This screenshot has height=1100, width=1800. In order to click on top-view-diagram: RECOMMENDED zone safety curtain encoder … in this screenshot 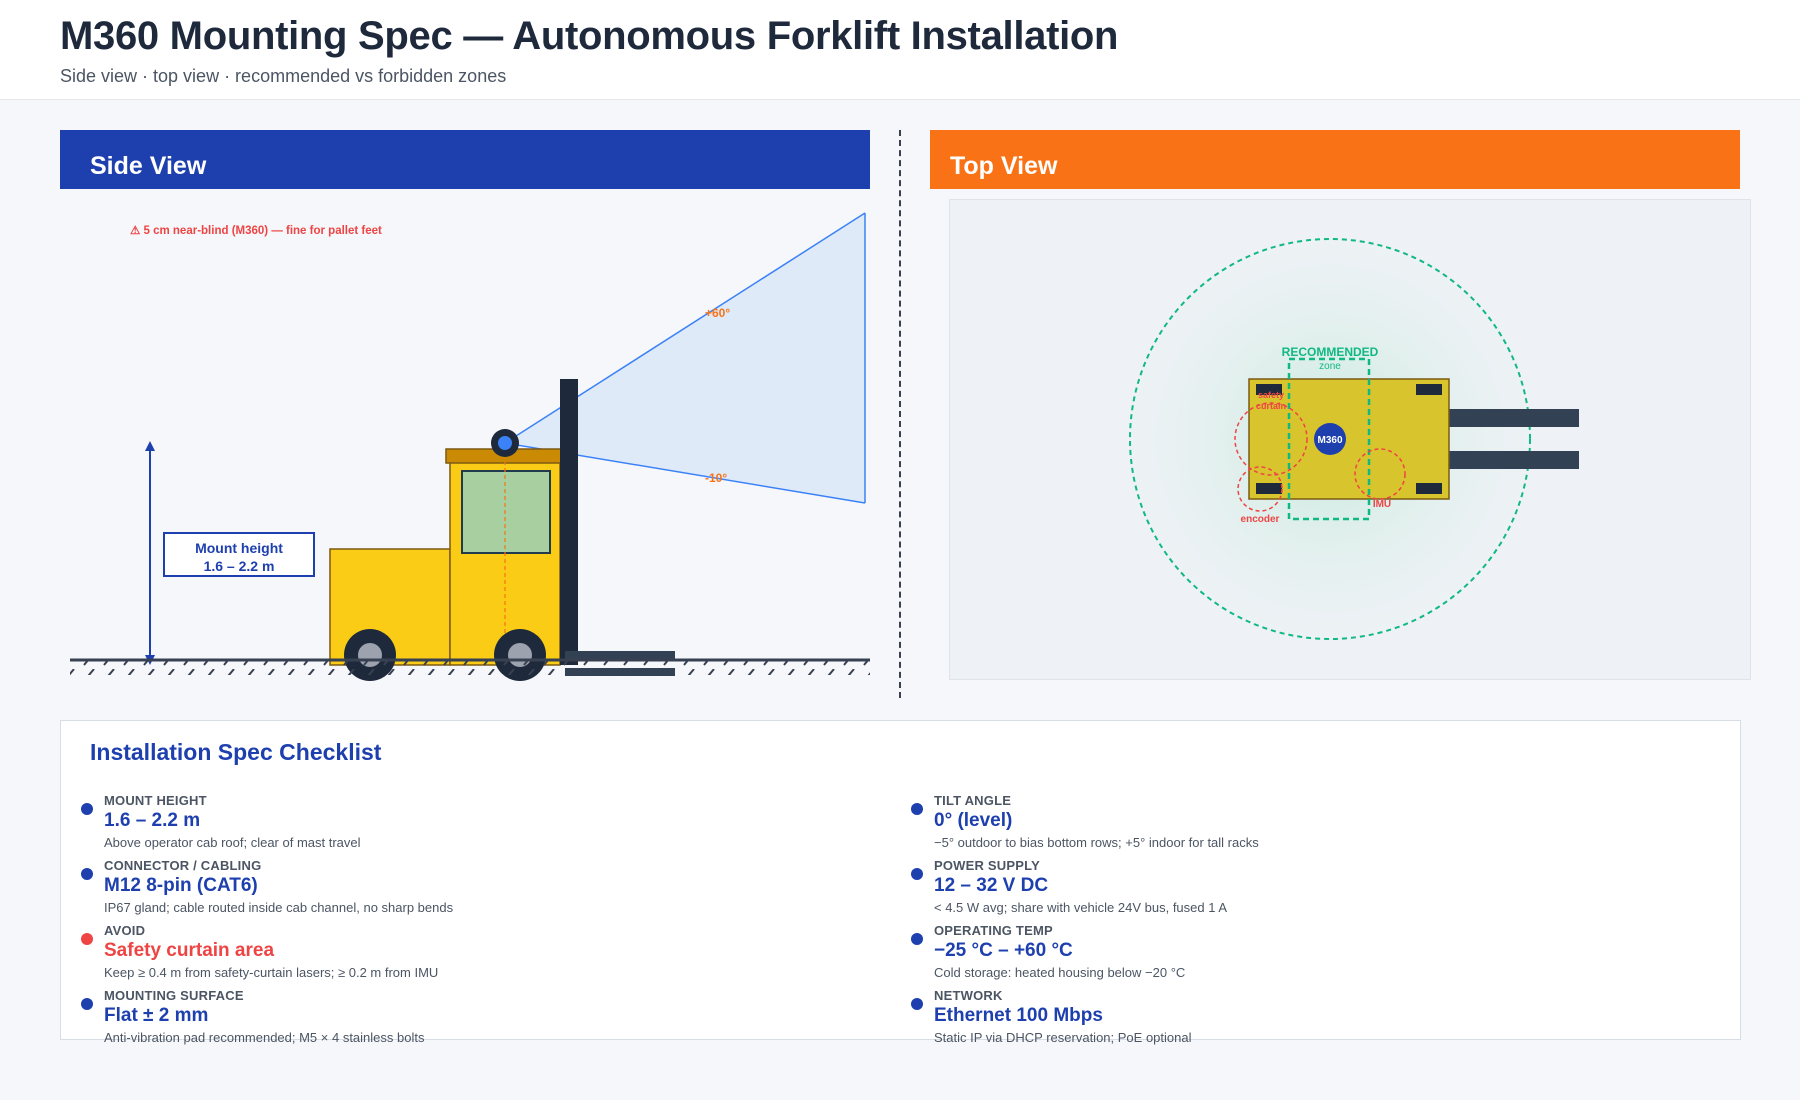, I will do `click(1354, 439)`.